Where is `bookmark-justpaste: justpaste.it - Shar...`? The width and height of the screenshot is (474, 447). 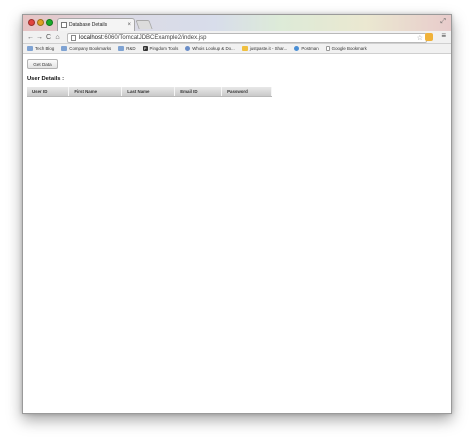
bookmark-justpaste: justpaste.it - Shar... is located at coordinates (264, 48).